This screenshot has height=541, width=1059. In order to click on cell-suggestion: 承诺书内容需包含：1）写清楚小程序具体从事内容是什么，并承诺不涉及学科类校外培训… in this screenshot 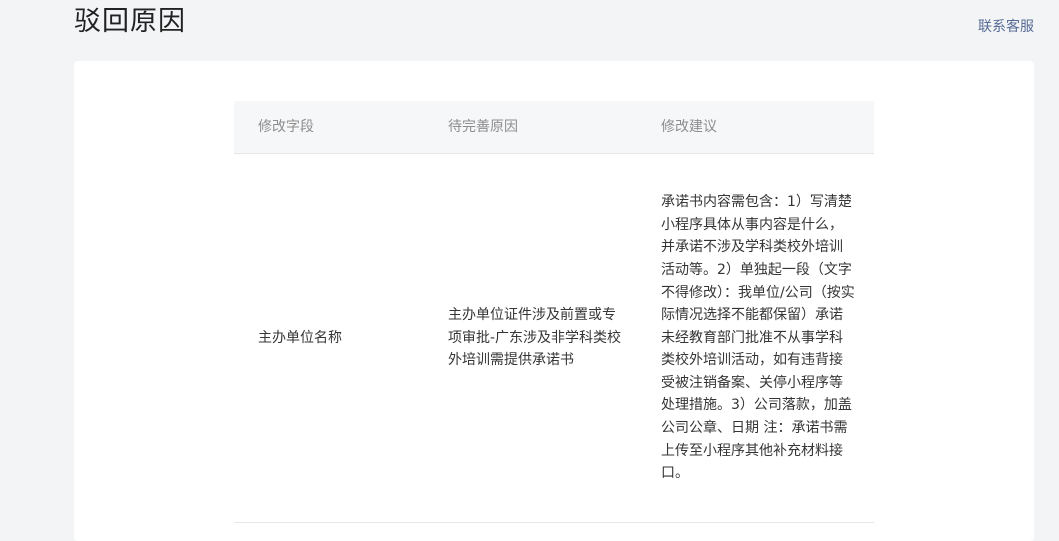, I will do `click(758, 338)`.